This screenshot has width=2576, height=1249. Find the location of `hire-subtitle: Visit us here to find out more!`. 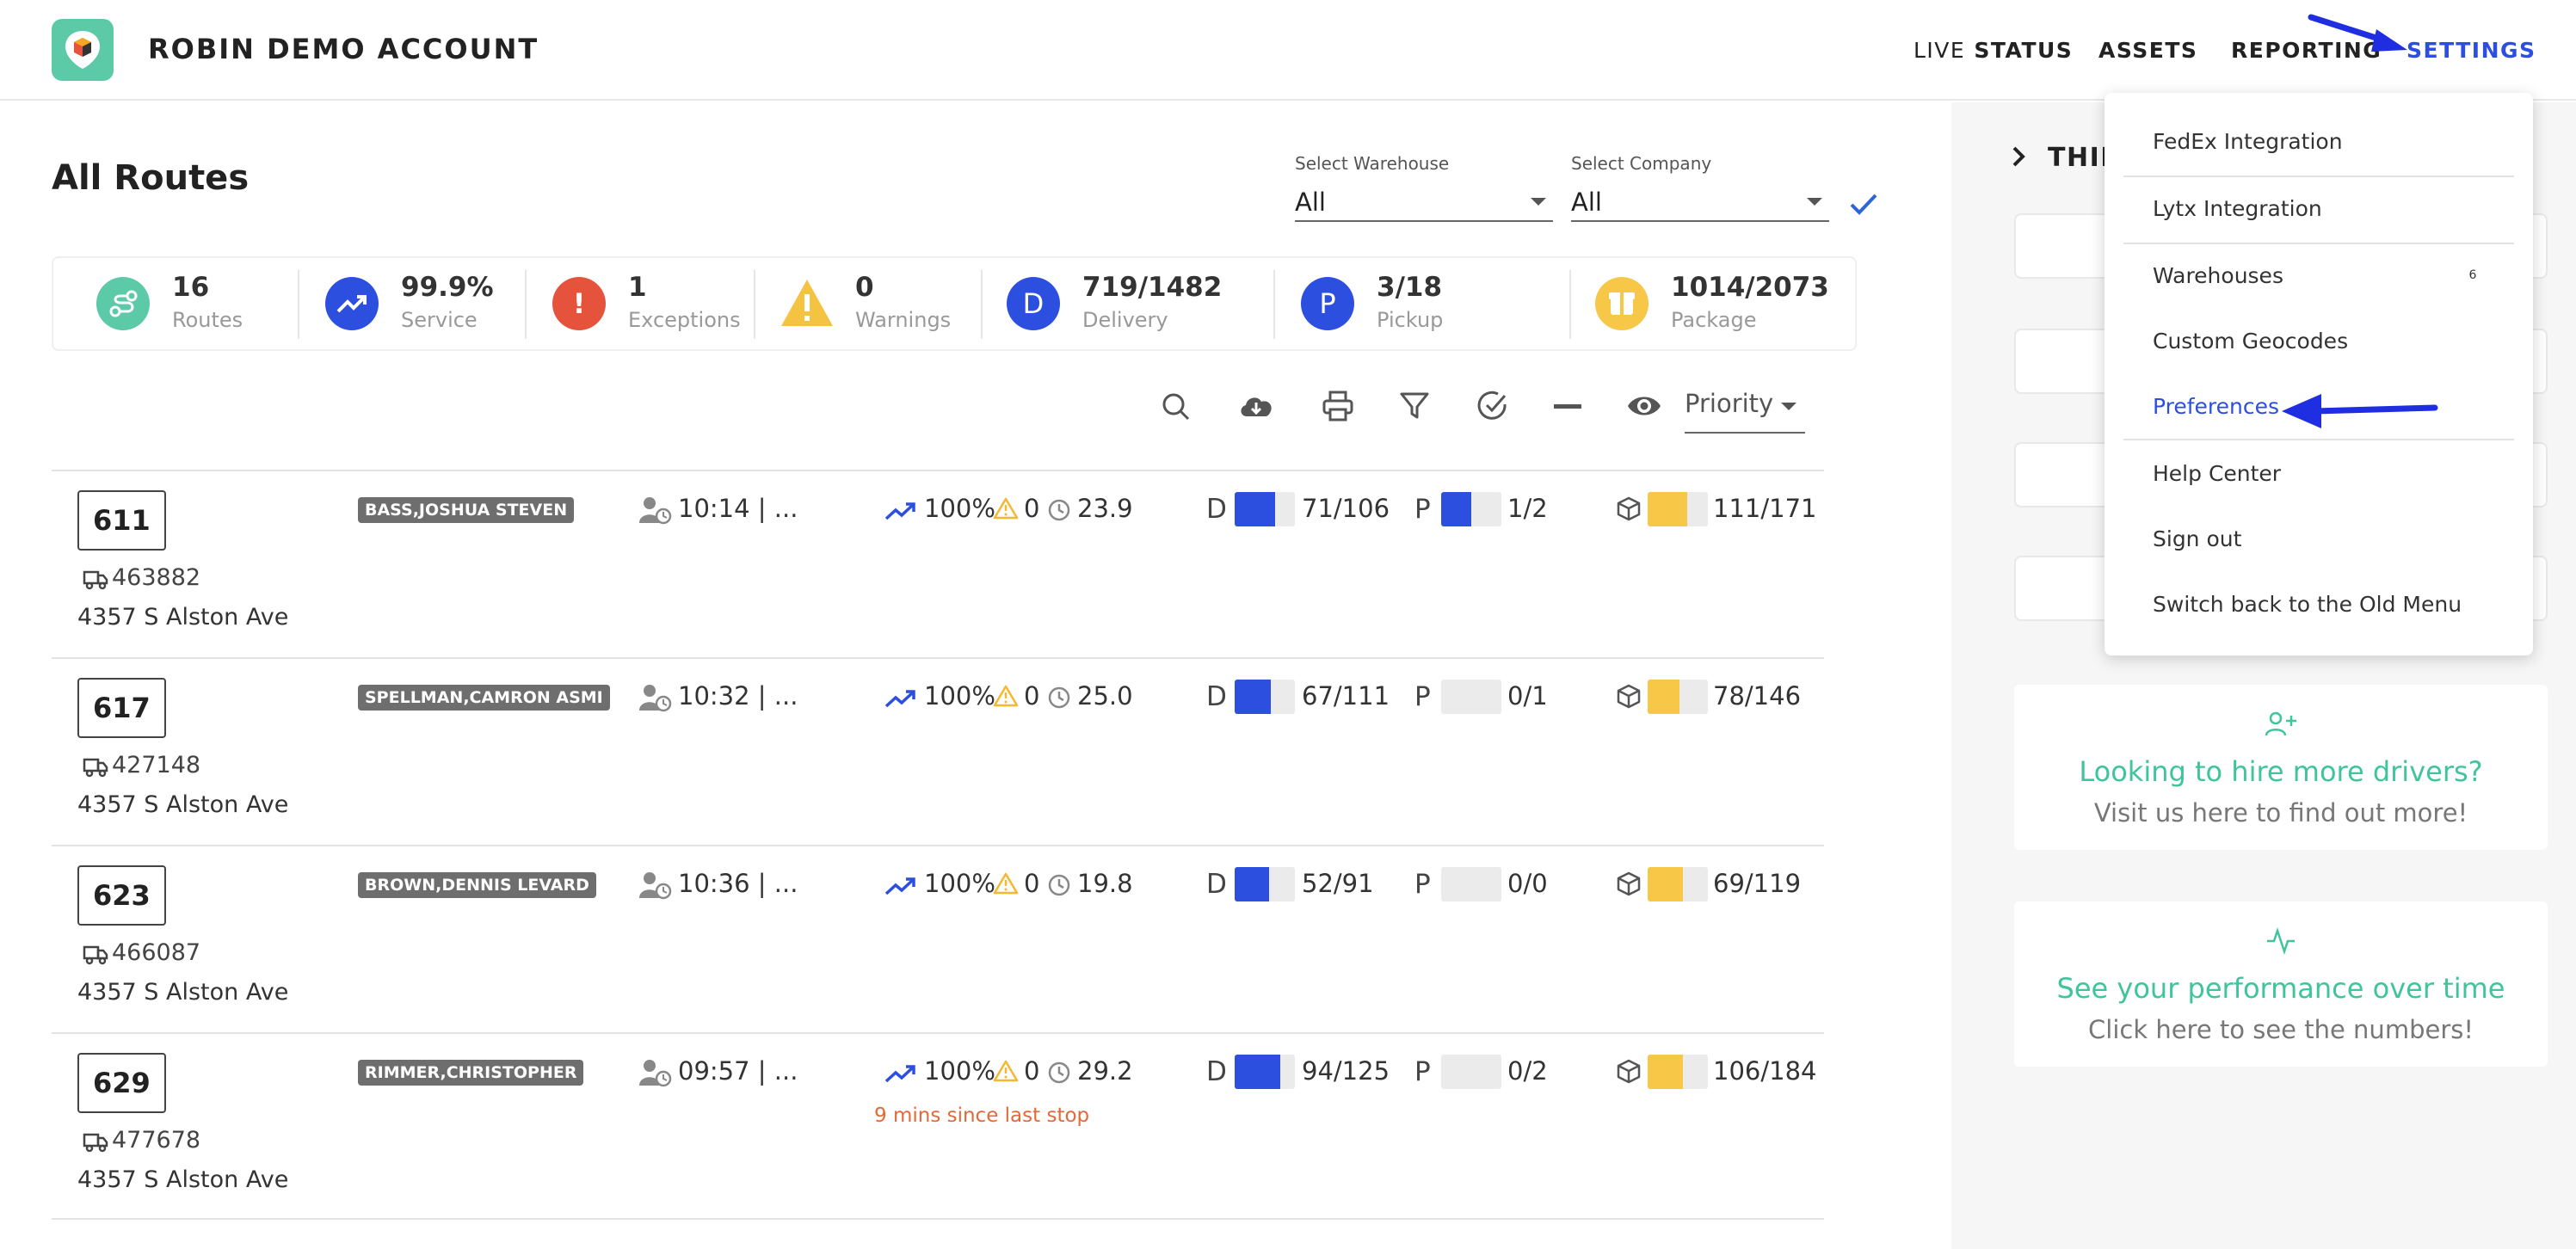

hire-subtitle: Visit us here to find out more! is located at coordinates (2280, 813).